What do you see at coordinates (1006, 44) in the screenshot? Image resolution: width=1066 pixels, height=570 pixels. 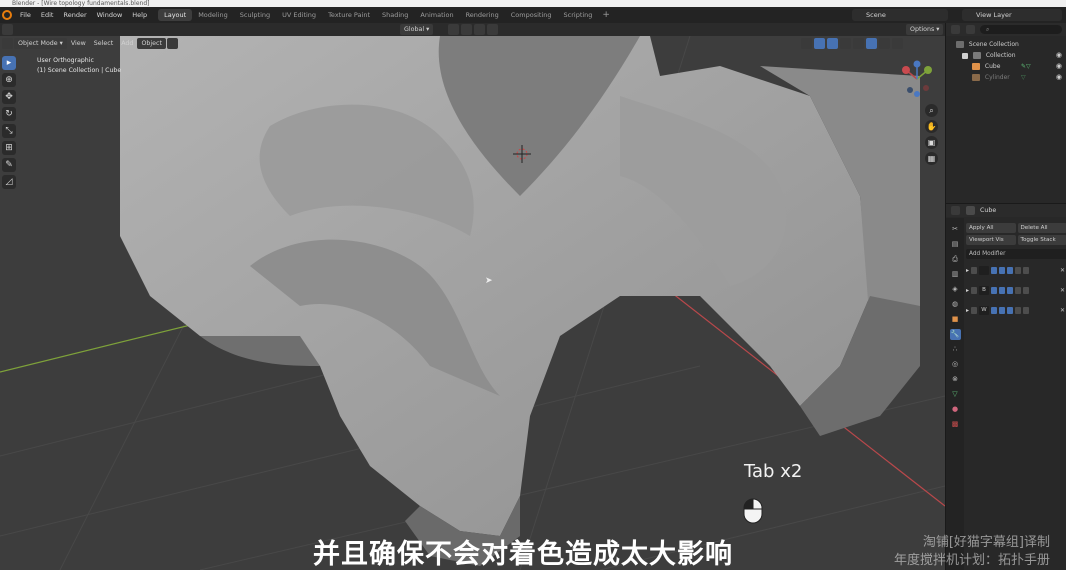 I see `outliner-scene-collection: Scene Collection` at bounding box center [1006, 44].